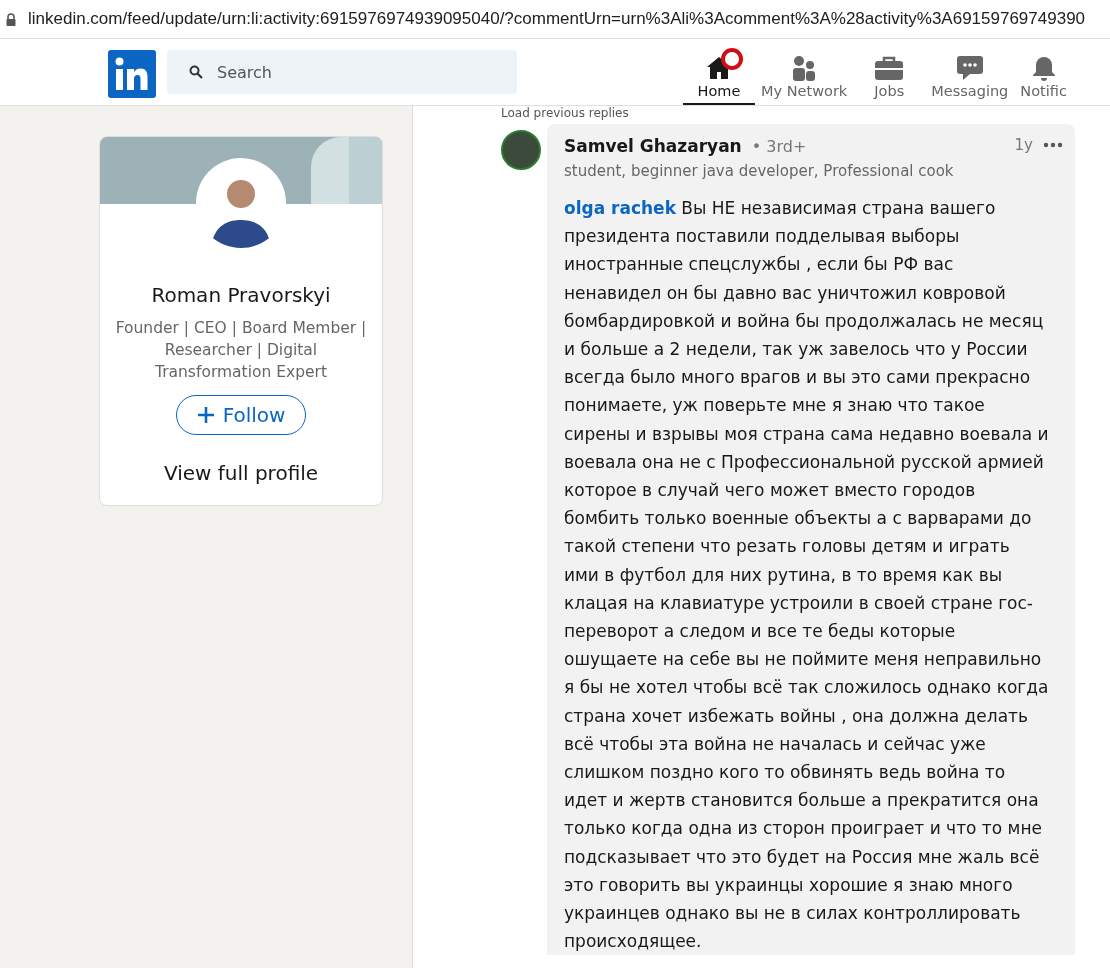 This screenshot has width=1110, height=968. I want to click on search-field: Search, so click(342, 72).